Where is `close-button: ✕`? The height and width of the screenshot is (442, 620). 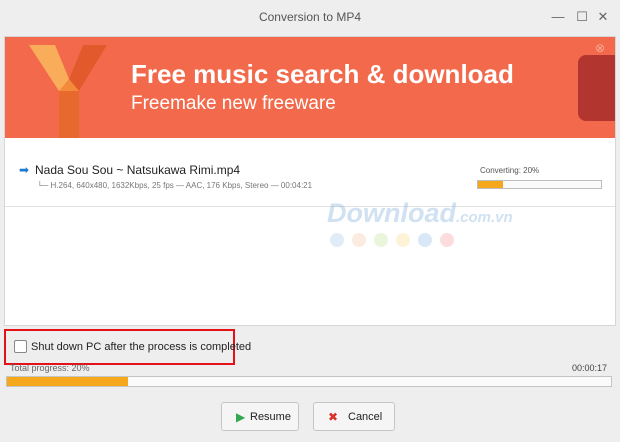 close-button: ✕ is located at coordinates (603, 17).